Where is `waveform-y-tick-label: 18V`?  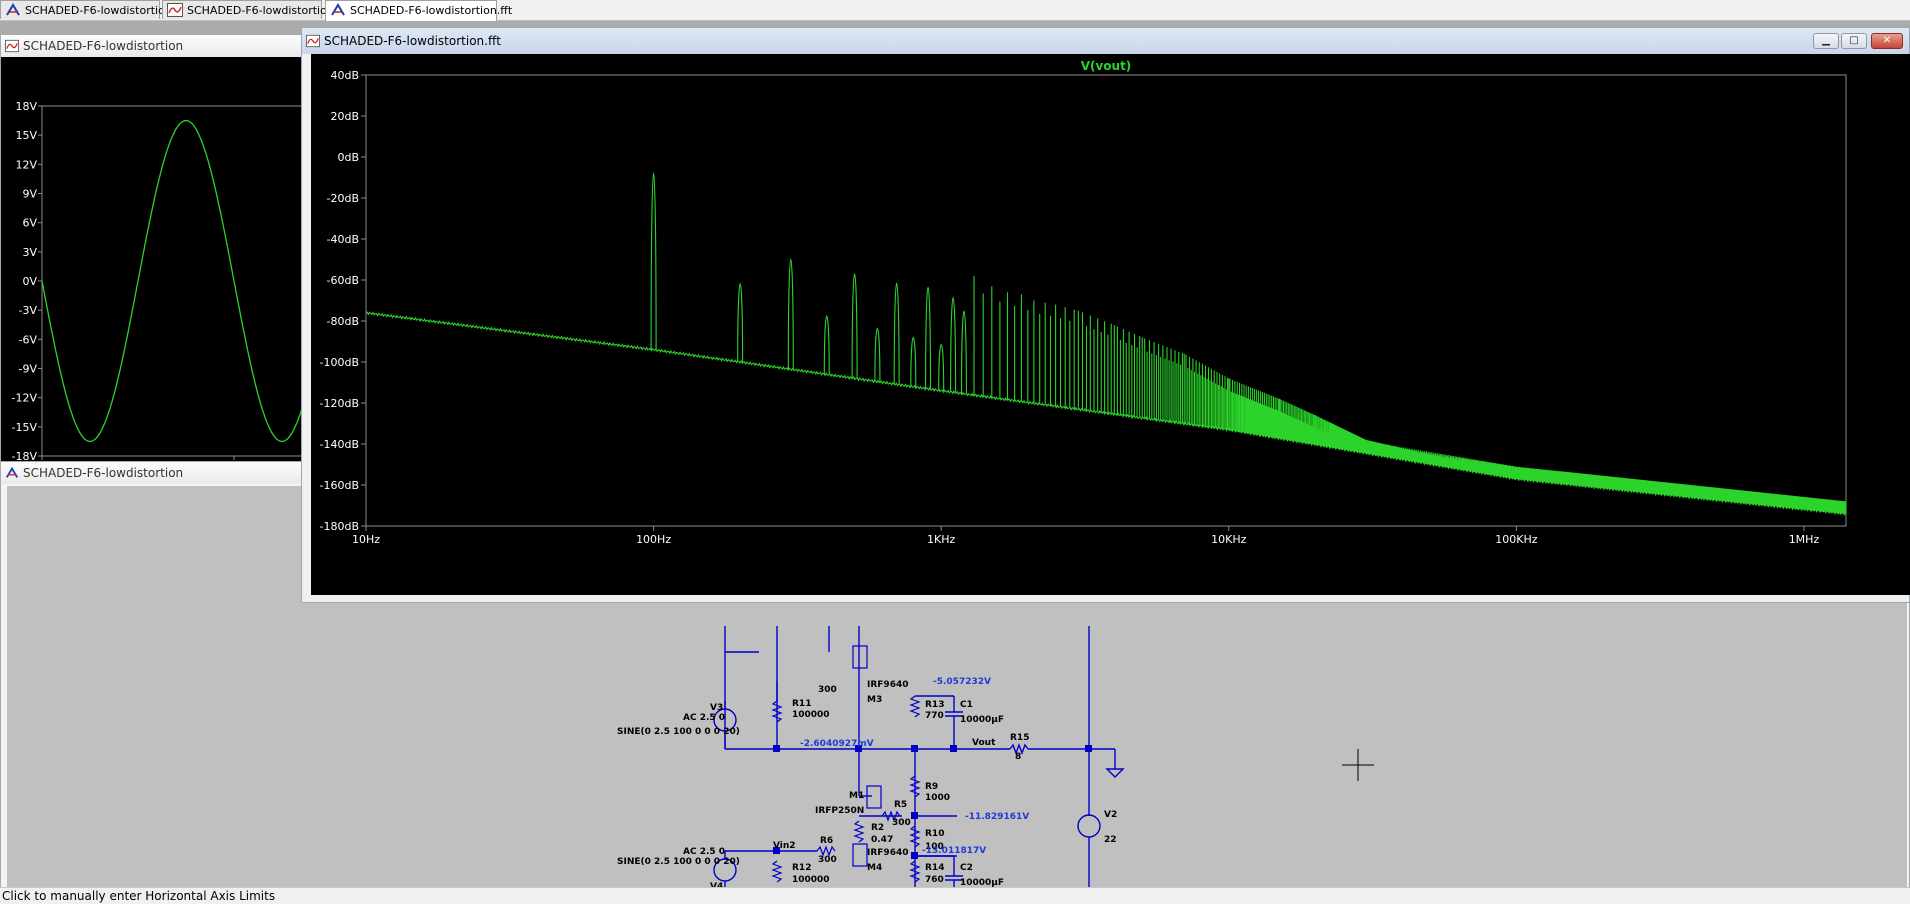
waveform-y-tick-label: 18V is located at coordinates (26, 106).